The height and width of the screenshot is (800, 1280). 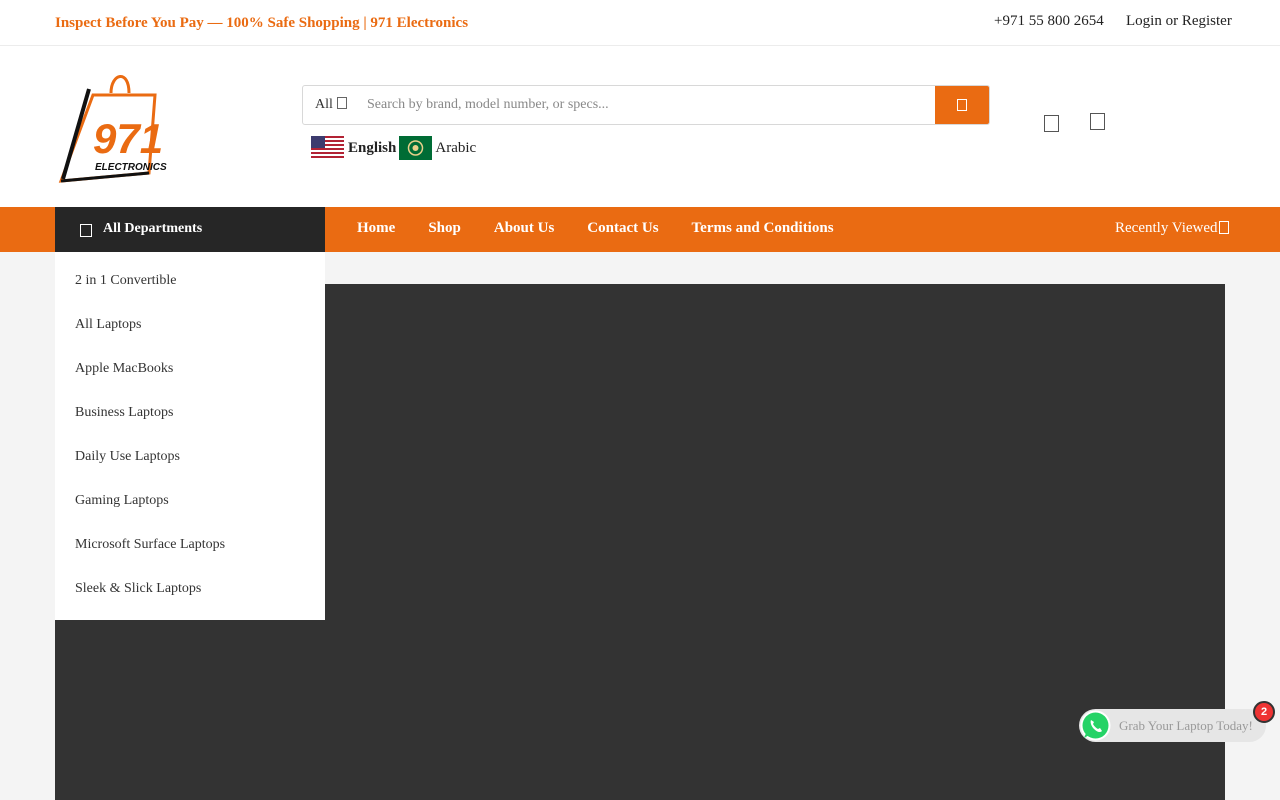 I want to click on login-register-link: Login or Register, so click(x=1179, y=21).